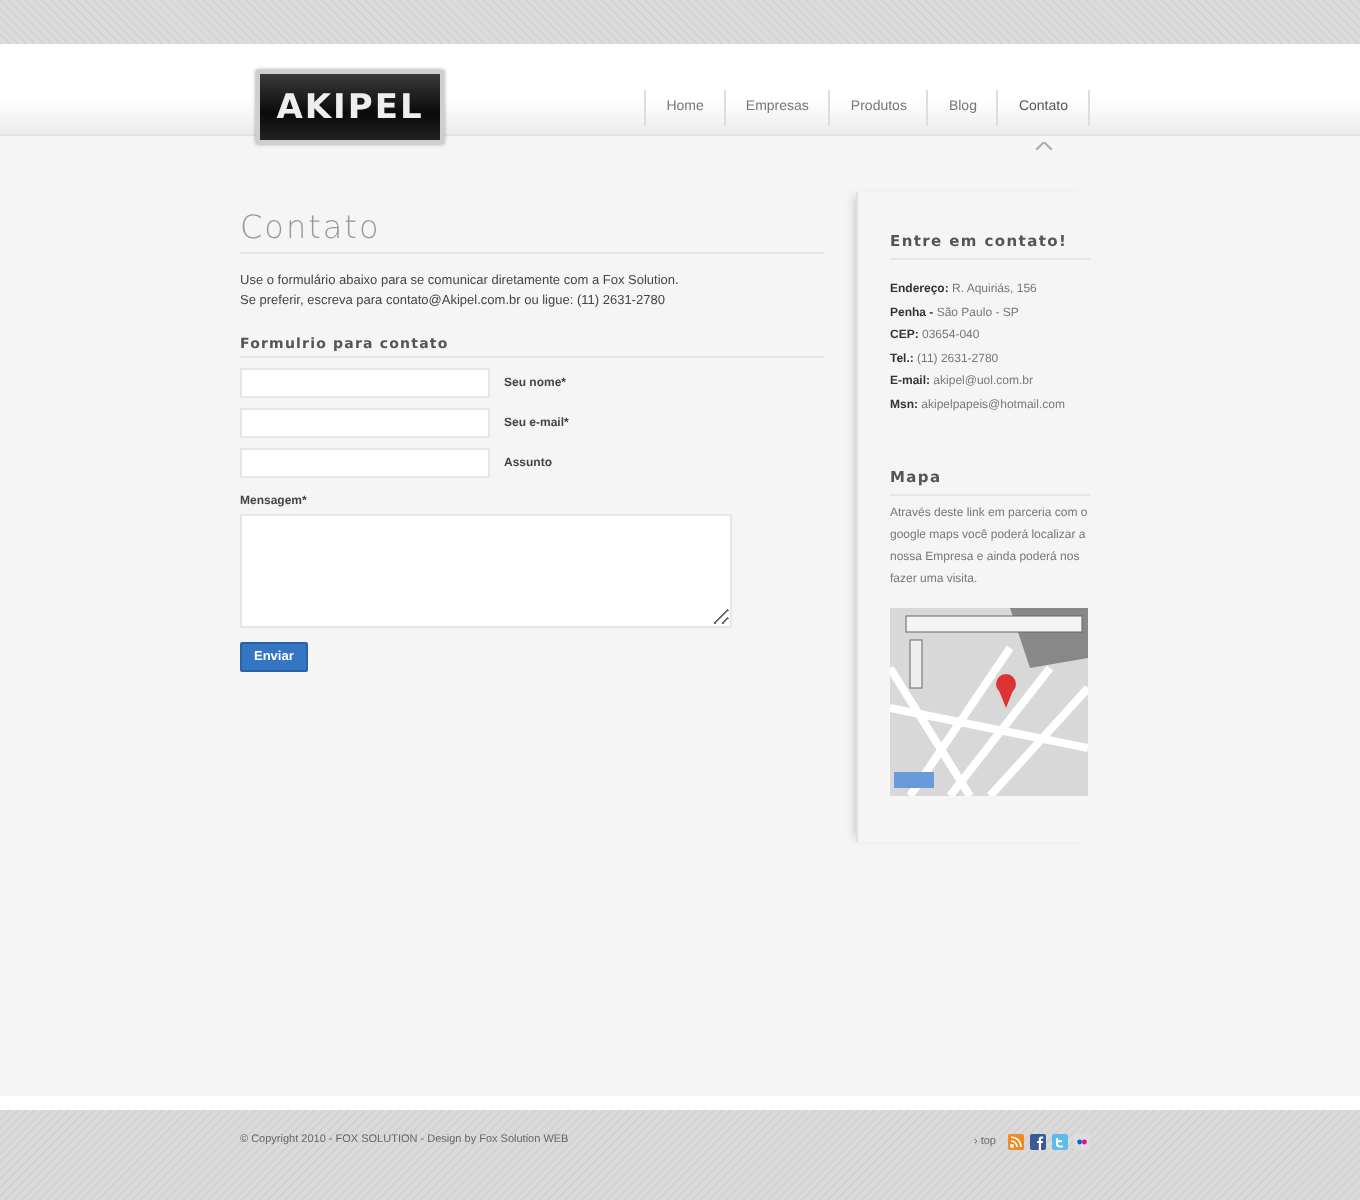  Describe the element at coordinates (532, 231) in the screenshot. I see `page-title: Contato` at that location.